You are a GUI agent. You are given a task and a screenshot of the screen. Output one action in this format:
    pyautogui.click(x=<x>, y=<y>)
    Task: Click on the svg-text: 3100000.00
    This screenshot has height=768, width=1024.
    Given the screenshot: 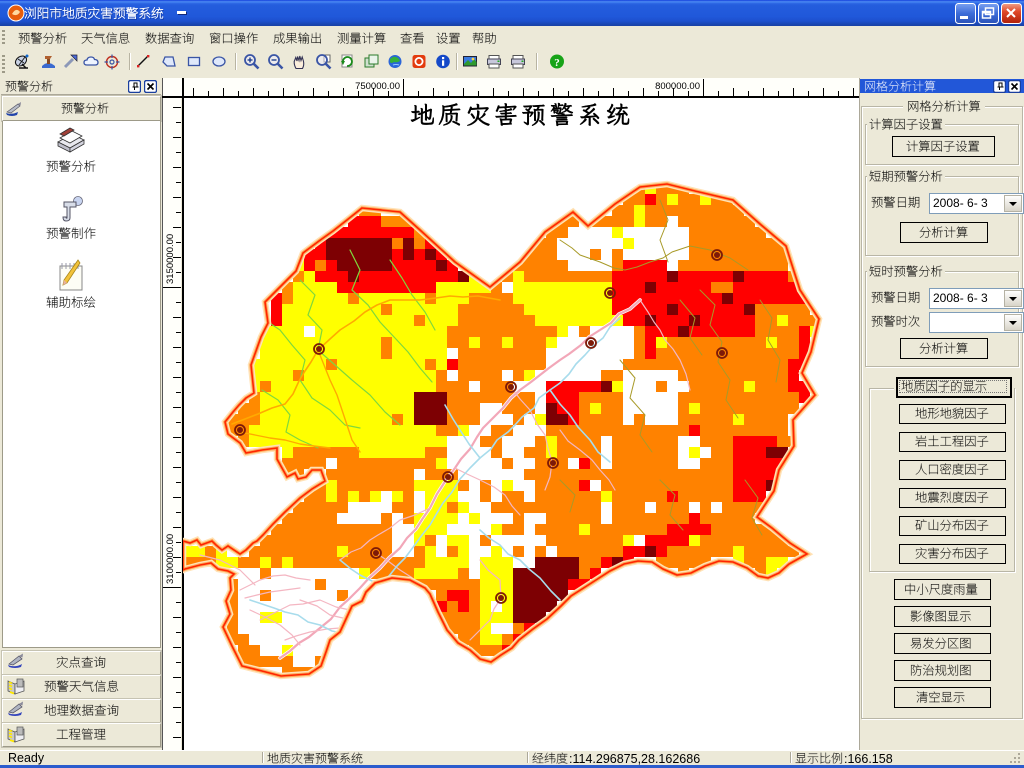 What is the action you would take?
    pyautogui.click(x=170, y=559)
    